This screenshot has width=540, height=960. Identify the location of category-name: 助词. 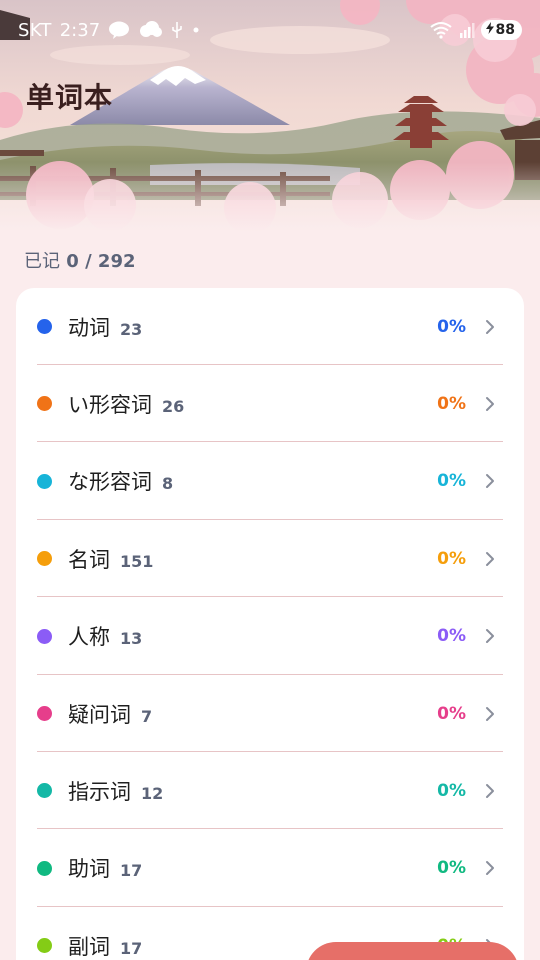
(89, 869).